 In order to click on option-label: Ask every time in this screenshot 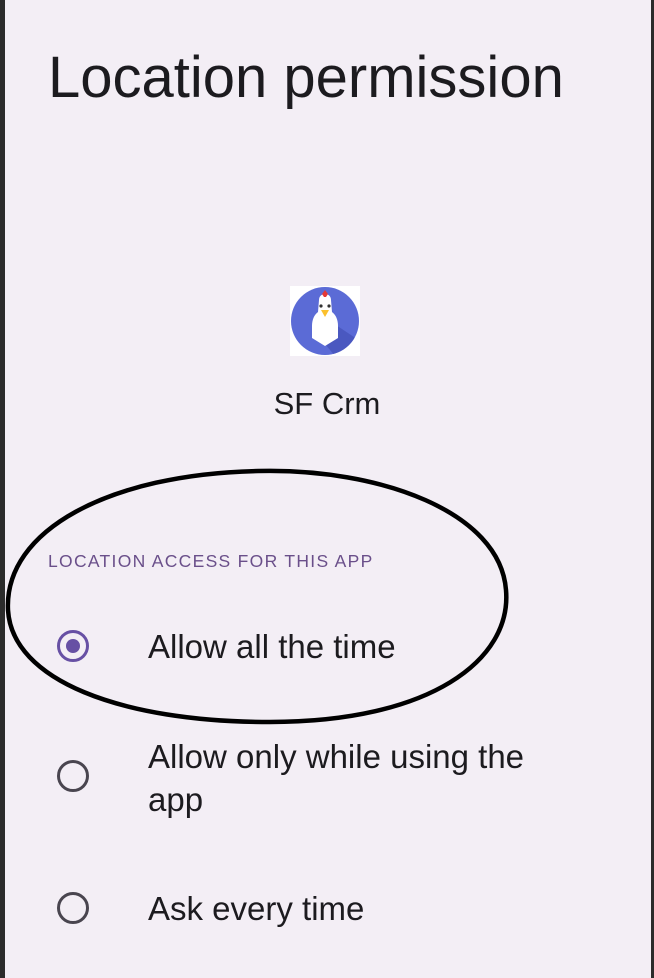, I will do `click(256, 908)`.